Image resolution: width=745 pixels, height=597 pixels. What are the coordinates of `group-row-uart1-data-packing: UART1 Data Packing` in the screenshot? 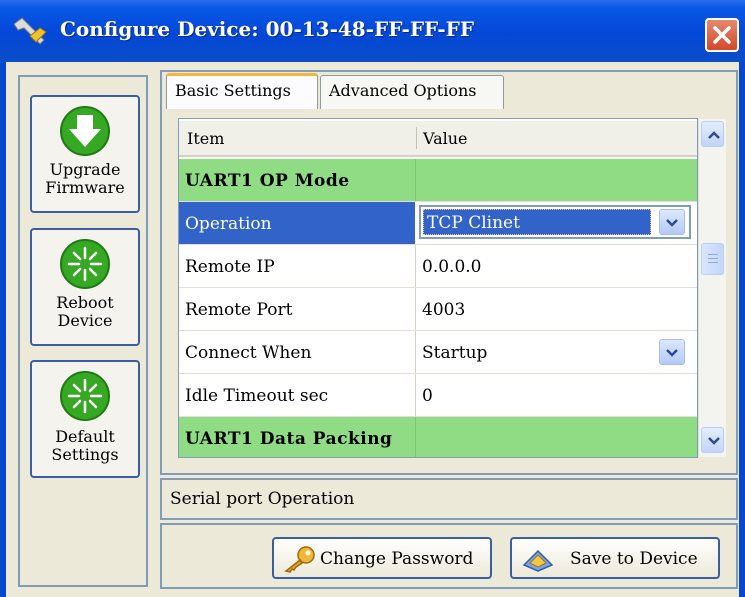 It's located at (438, 437).